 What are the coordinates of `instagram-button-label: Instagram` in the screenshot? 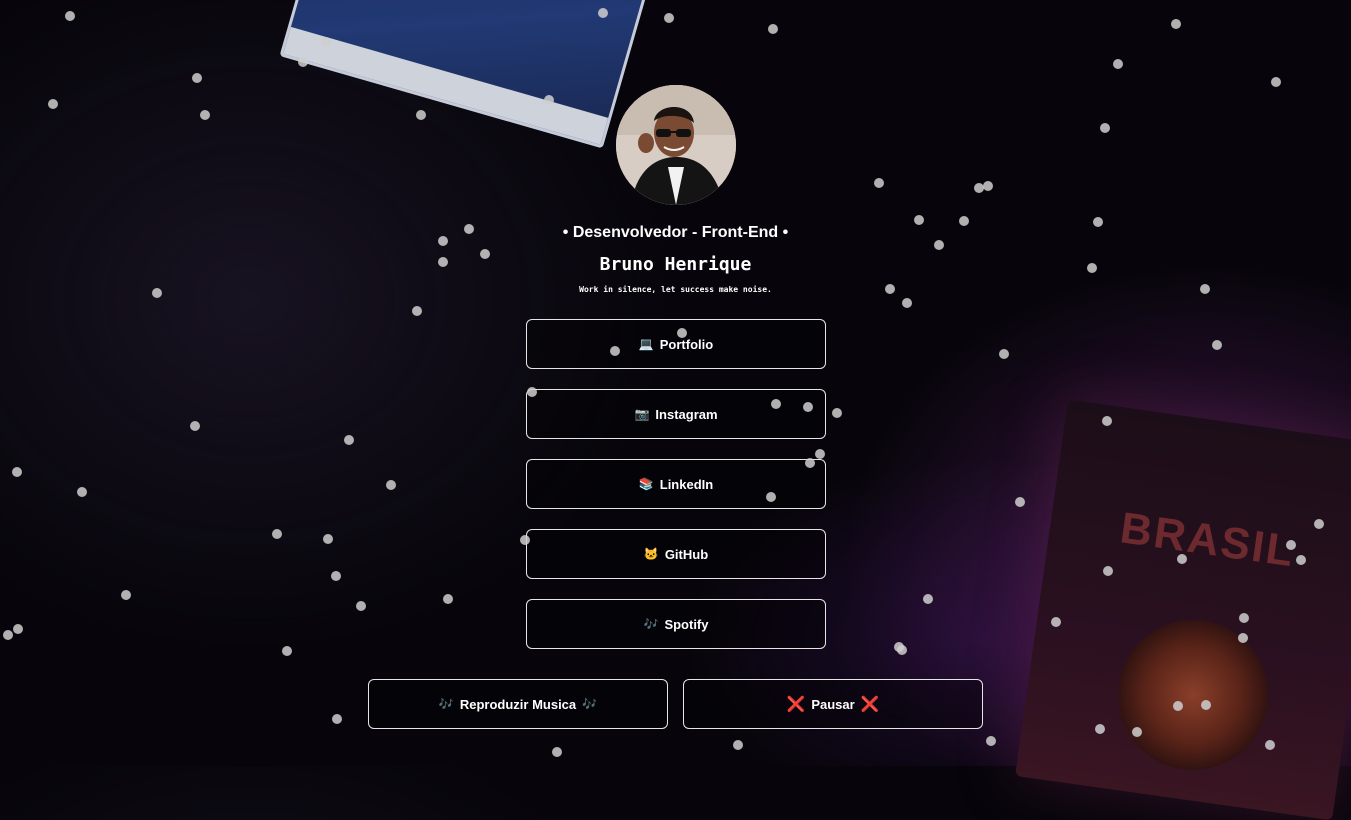 It's located at (686, 414).